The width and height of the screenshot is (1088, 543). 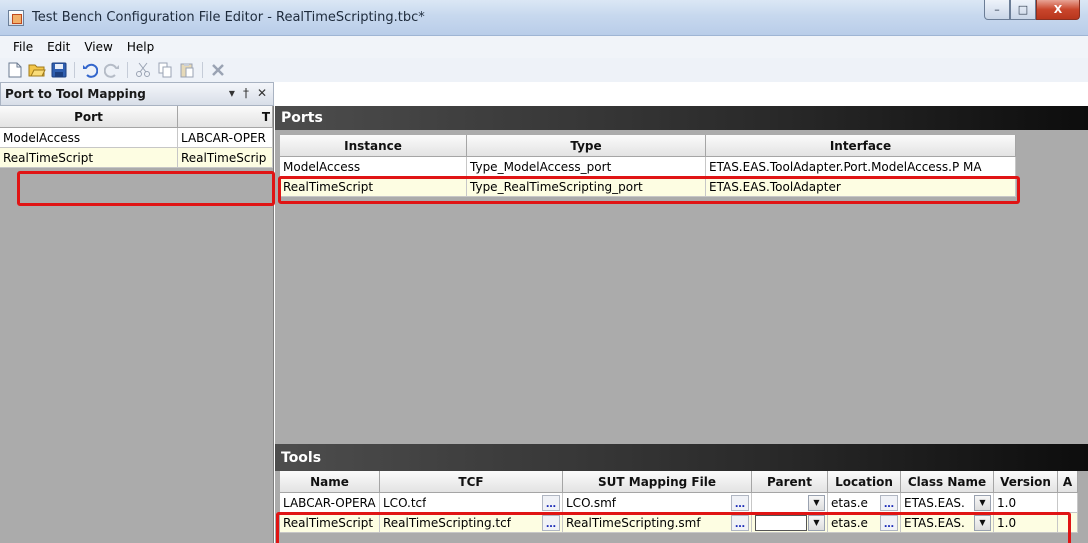 What do you see at coordinates (947, 482) in the screenshot?
I see `column-header-class-name: Class Name` at bounding box center [947, 482].